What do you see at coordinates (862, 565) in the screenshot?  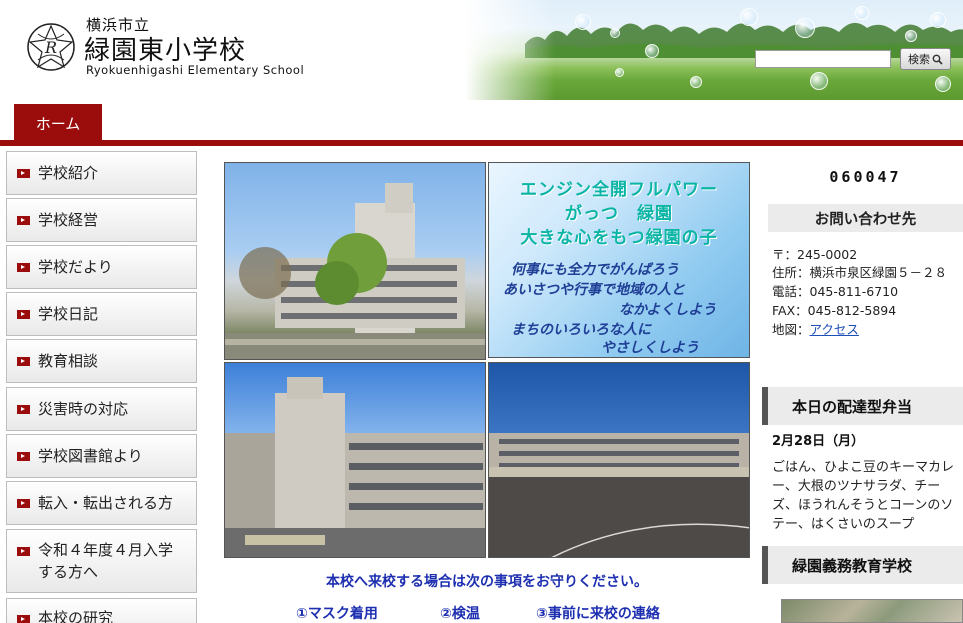 I see `compulsory-school-heading: 緑園義務教育学校` at bounding box center [862, 565].